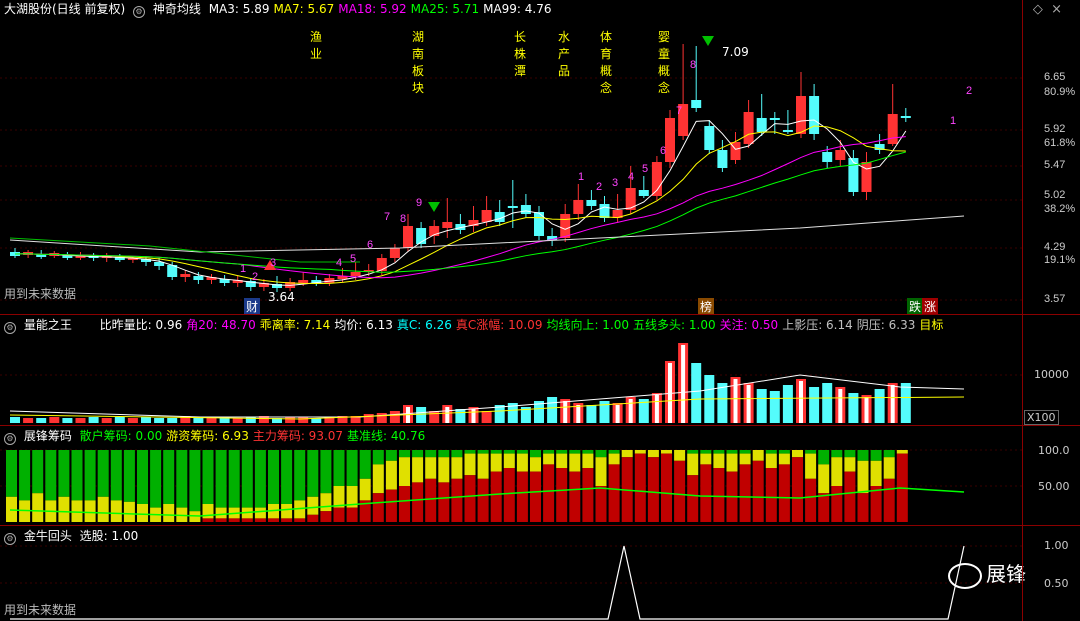  What do you see at coordinates (1054, 165) in the screenshot?
I see `price-axis-label: 5.47` at bounding box center [1054, 165].